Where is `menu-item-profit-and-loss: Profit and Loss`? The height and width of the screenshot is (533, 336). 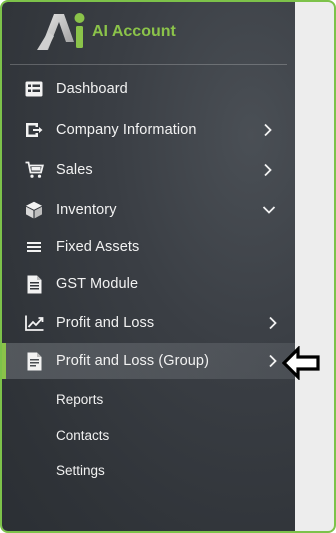
menu-item-profit-and-loss: Profit and Loss is located at coordinates (148, 323).